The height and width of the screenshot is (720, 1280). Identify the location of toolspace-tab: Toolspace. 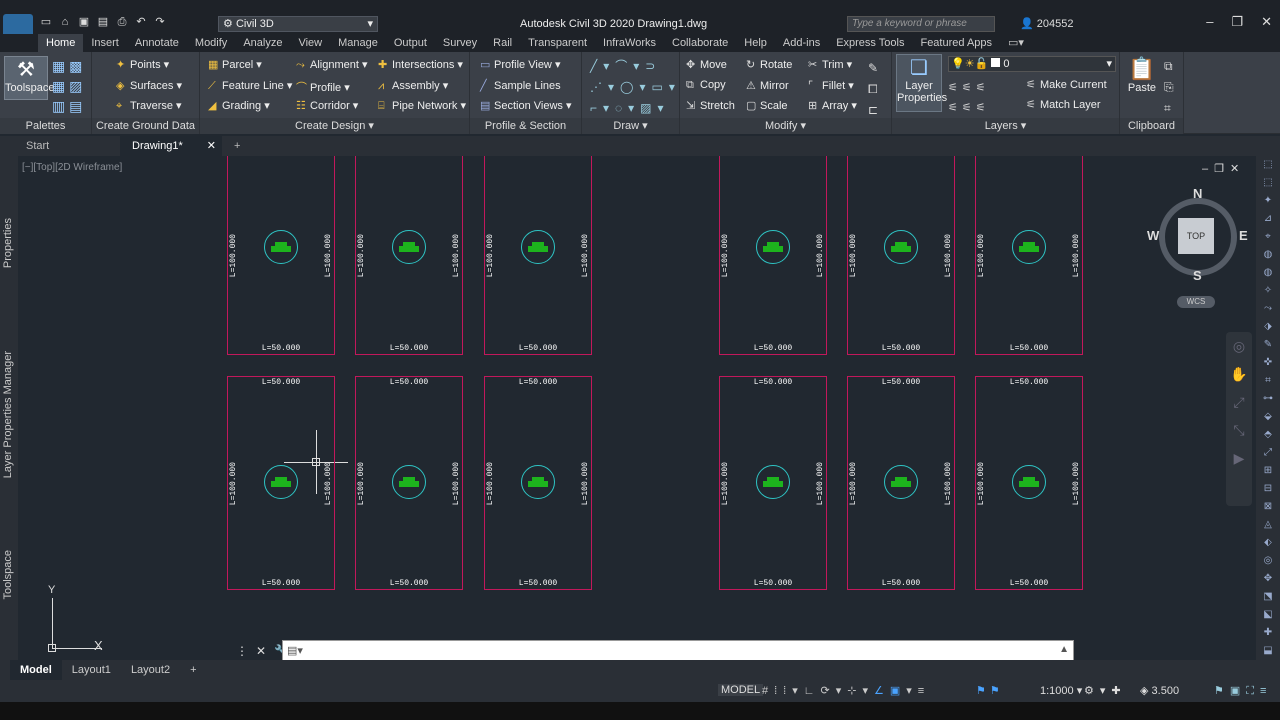
(8, 575).